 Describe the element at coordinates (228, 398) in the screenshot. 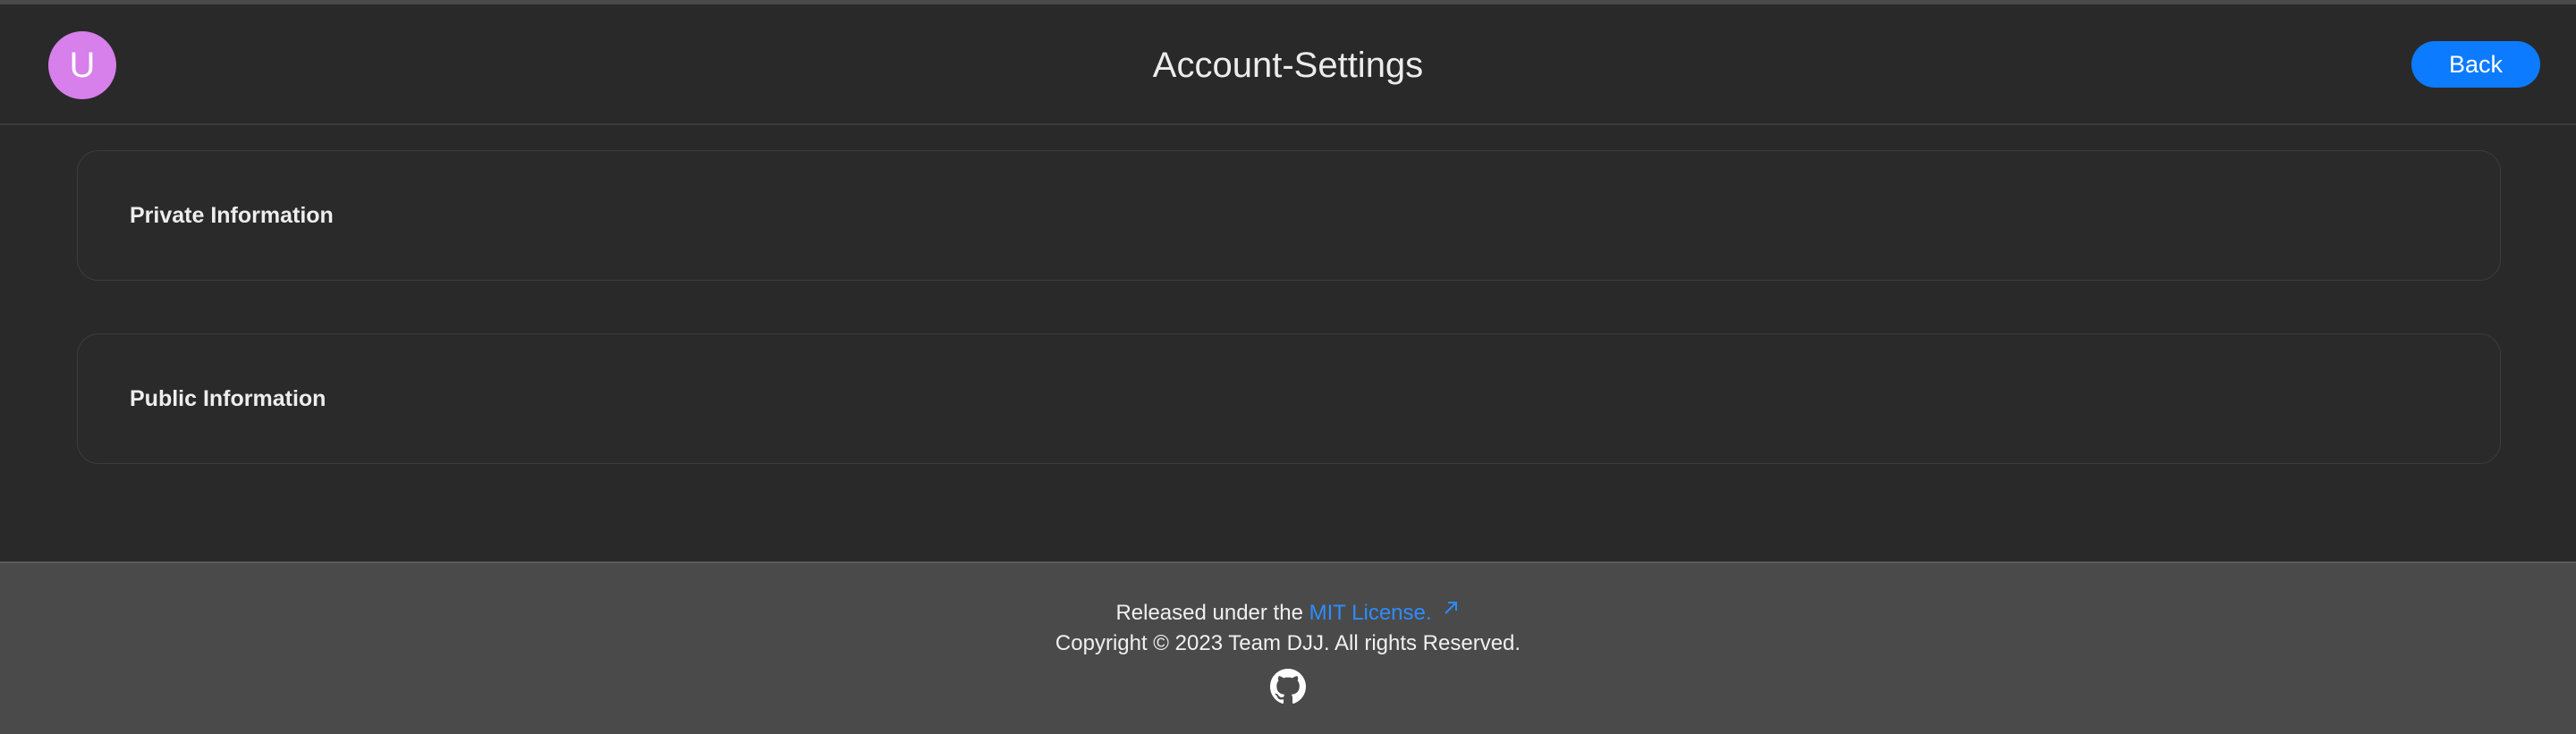

I see `public-information-label: Public Information` at that location.